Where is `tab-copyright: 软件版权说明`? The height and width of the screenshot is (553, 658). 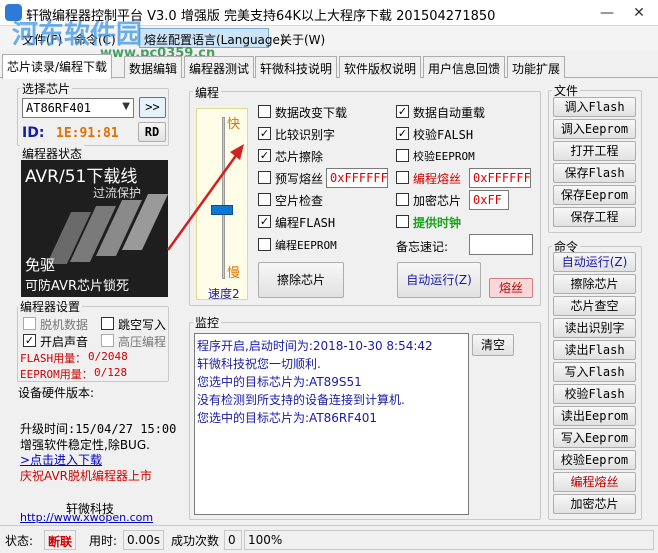
tab-copyright: 软件版权说明 is located at coordinates (380, 67).